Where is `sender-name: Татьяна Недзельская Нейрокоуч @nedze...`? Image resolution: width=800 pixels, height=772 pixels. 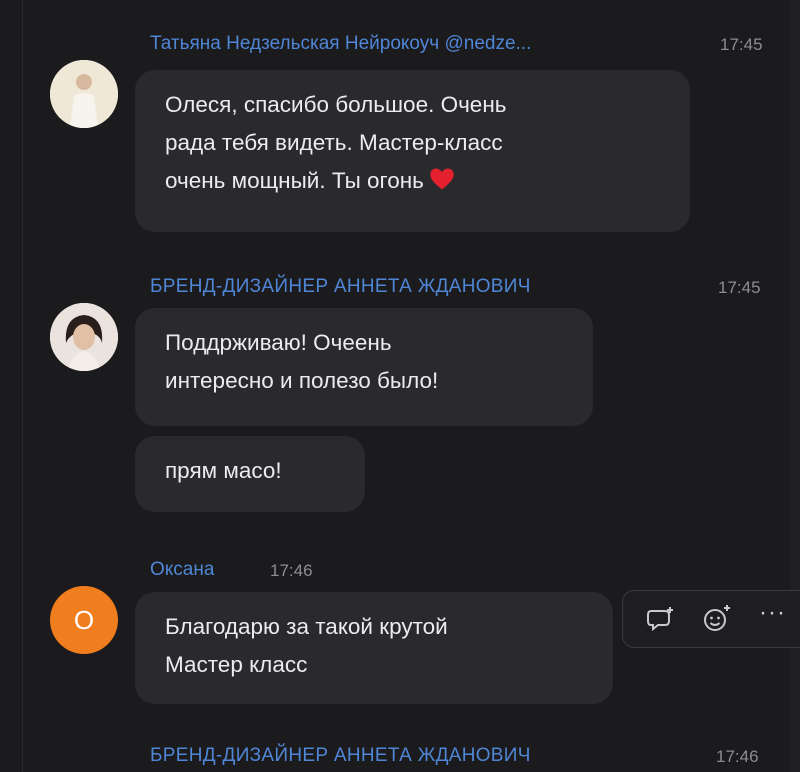 sender-name: Татьяна Недзельская Нейрокоуч @nedze... is located at coordinates (340, 44).